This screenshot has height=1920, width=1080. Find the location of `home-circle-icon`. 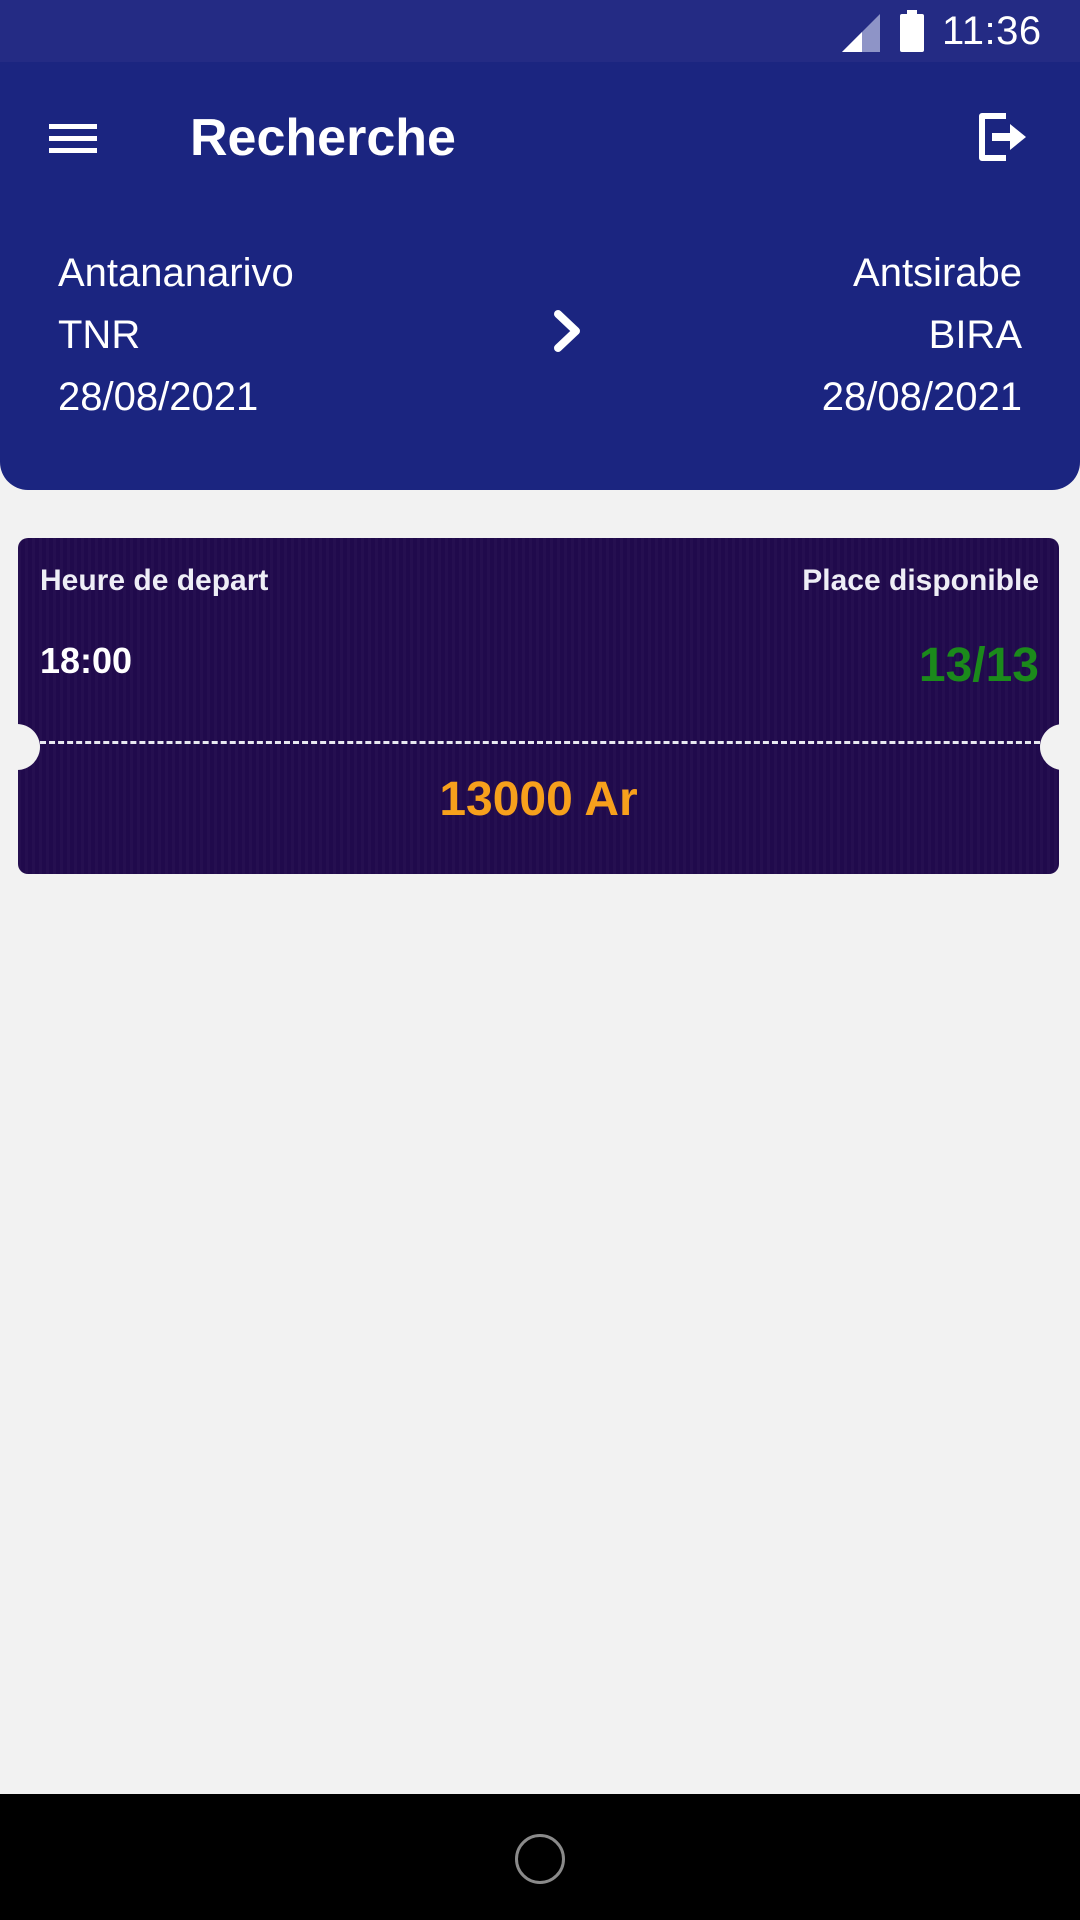

home-circle-icon is located at coordinates (540, 1859).